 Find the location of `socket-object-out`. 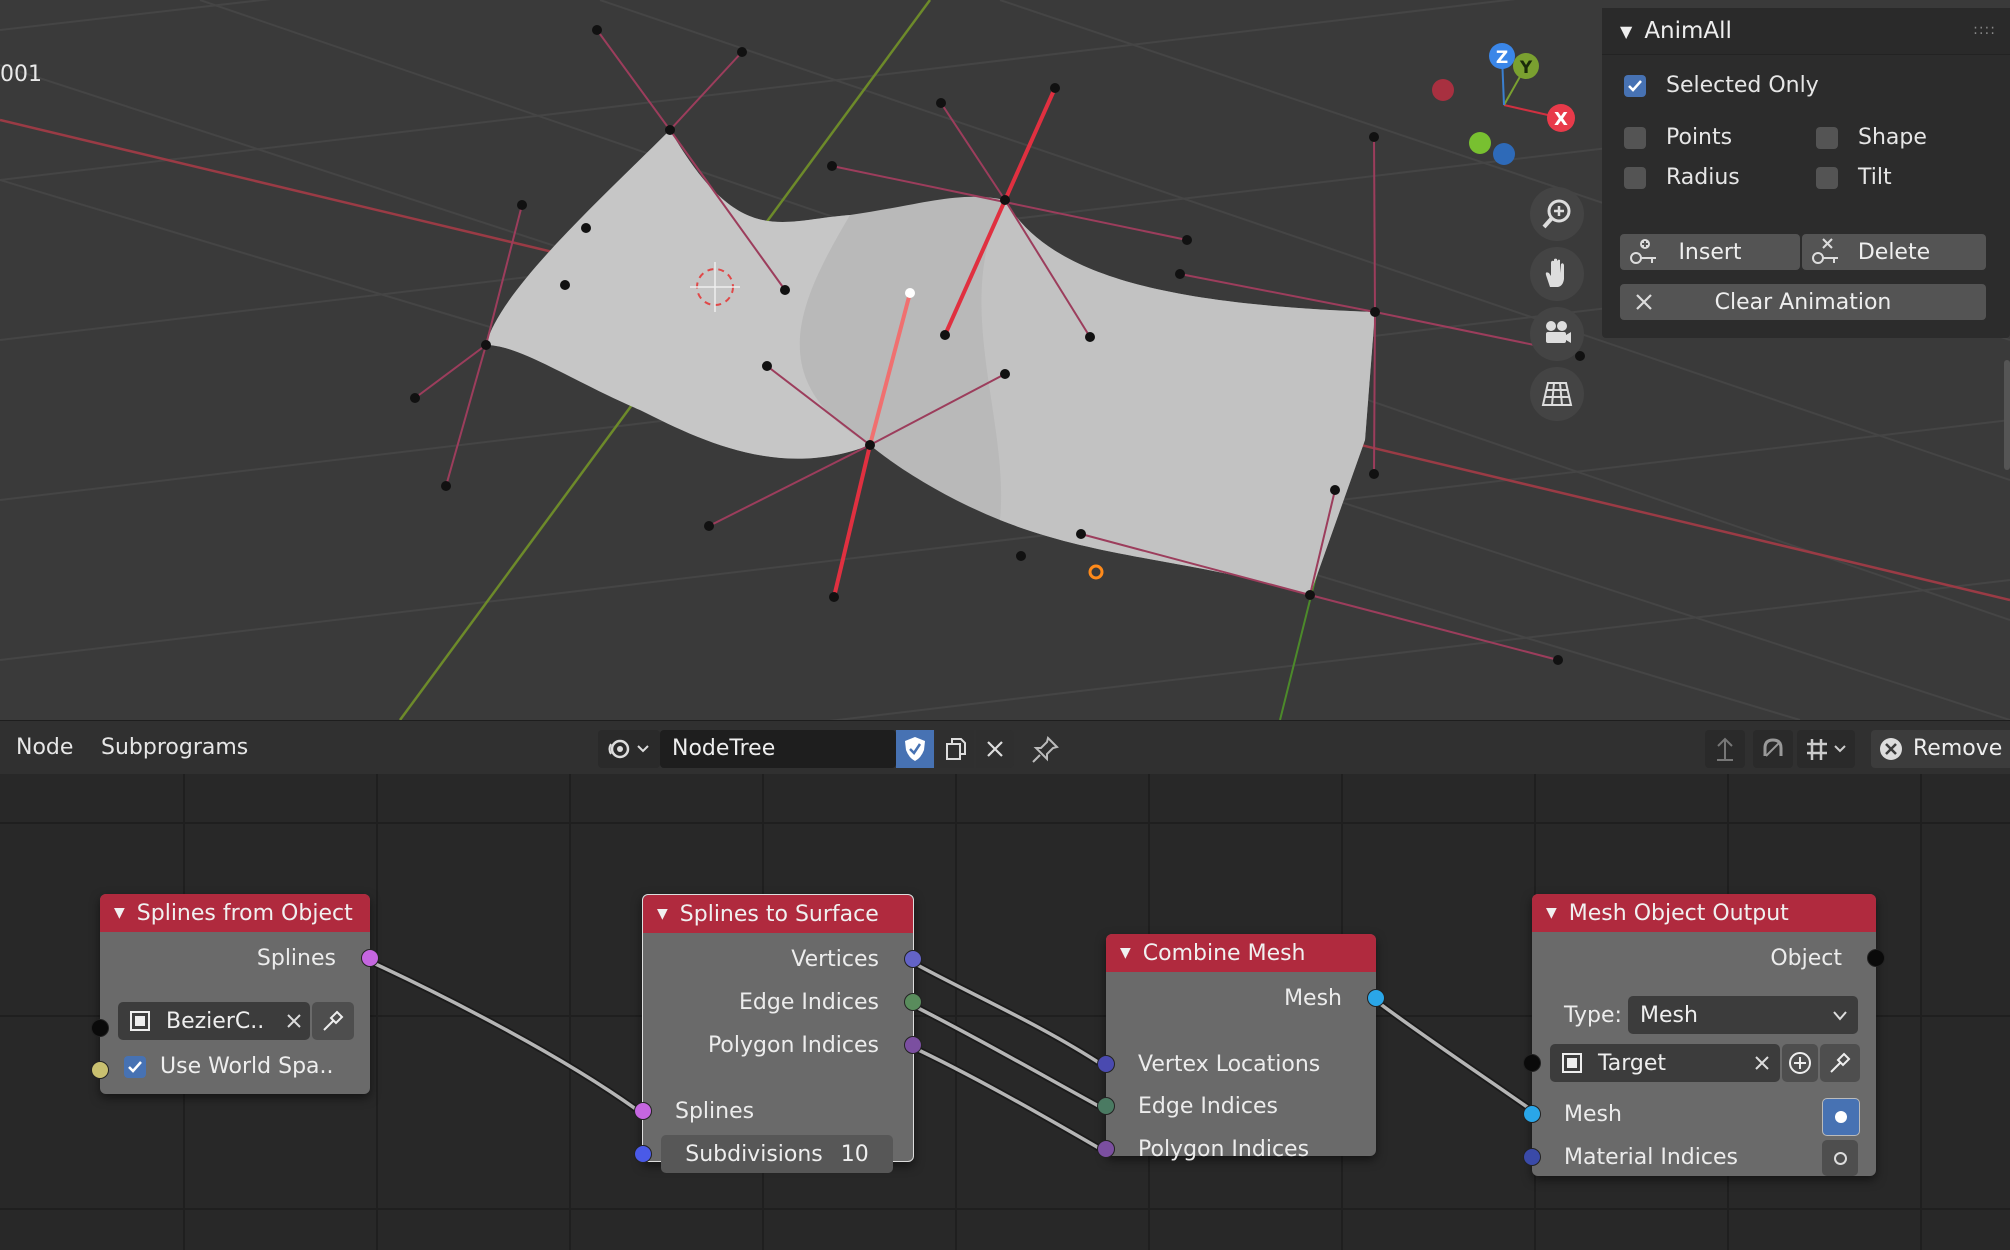

socket-object-out is located at coordinates (1876, 958).